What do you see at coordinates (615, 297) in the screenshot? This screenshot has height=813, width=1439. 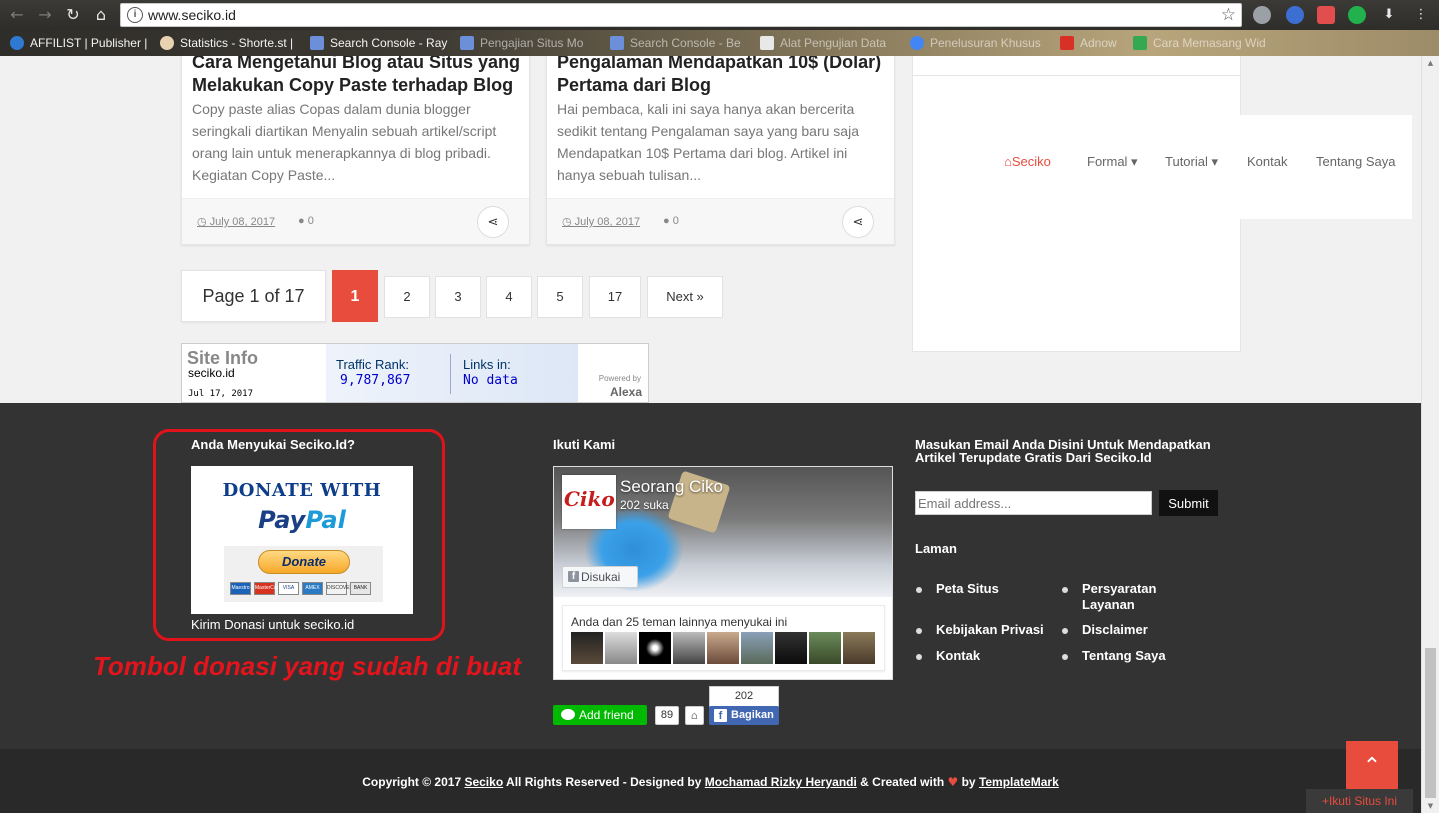 I see `pagination-page: 17` at bounding box center [615, 297].